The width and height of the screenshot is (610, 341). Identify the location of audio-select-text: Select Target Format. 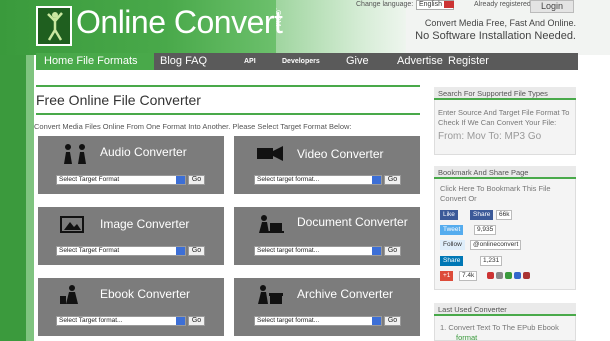
(89, 179).